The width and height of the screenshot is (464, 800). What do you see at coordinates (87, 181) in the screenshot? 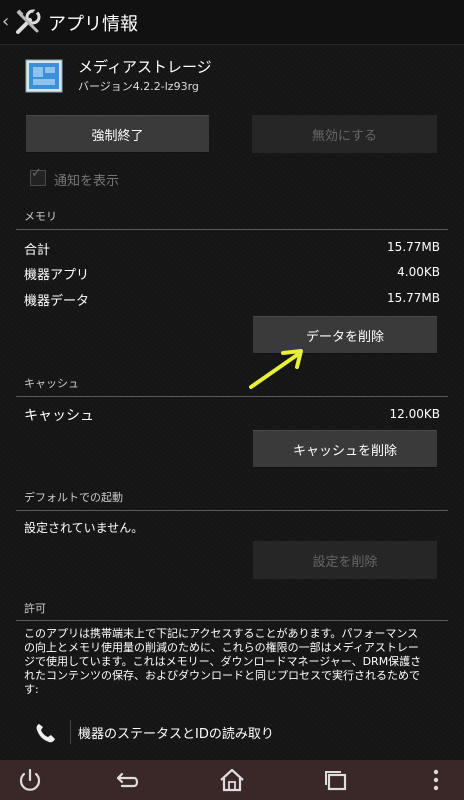
I see `show-notifications-label: 通知を表示` at bounding box center [87, 181].